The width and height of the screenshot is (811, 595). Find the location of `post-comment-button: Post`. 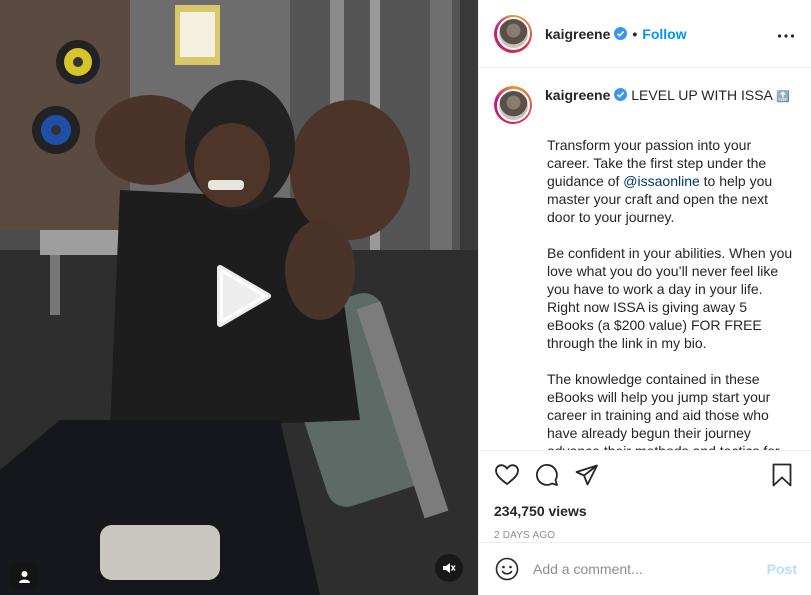

post-comment-button: Post is located at coordinates (782, 569).